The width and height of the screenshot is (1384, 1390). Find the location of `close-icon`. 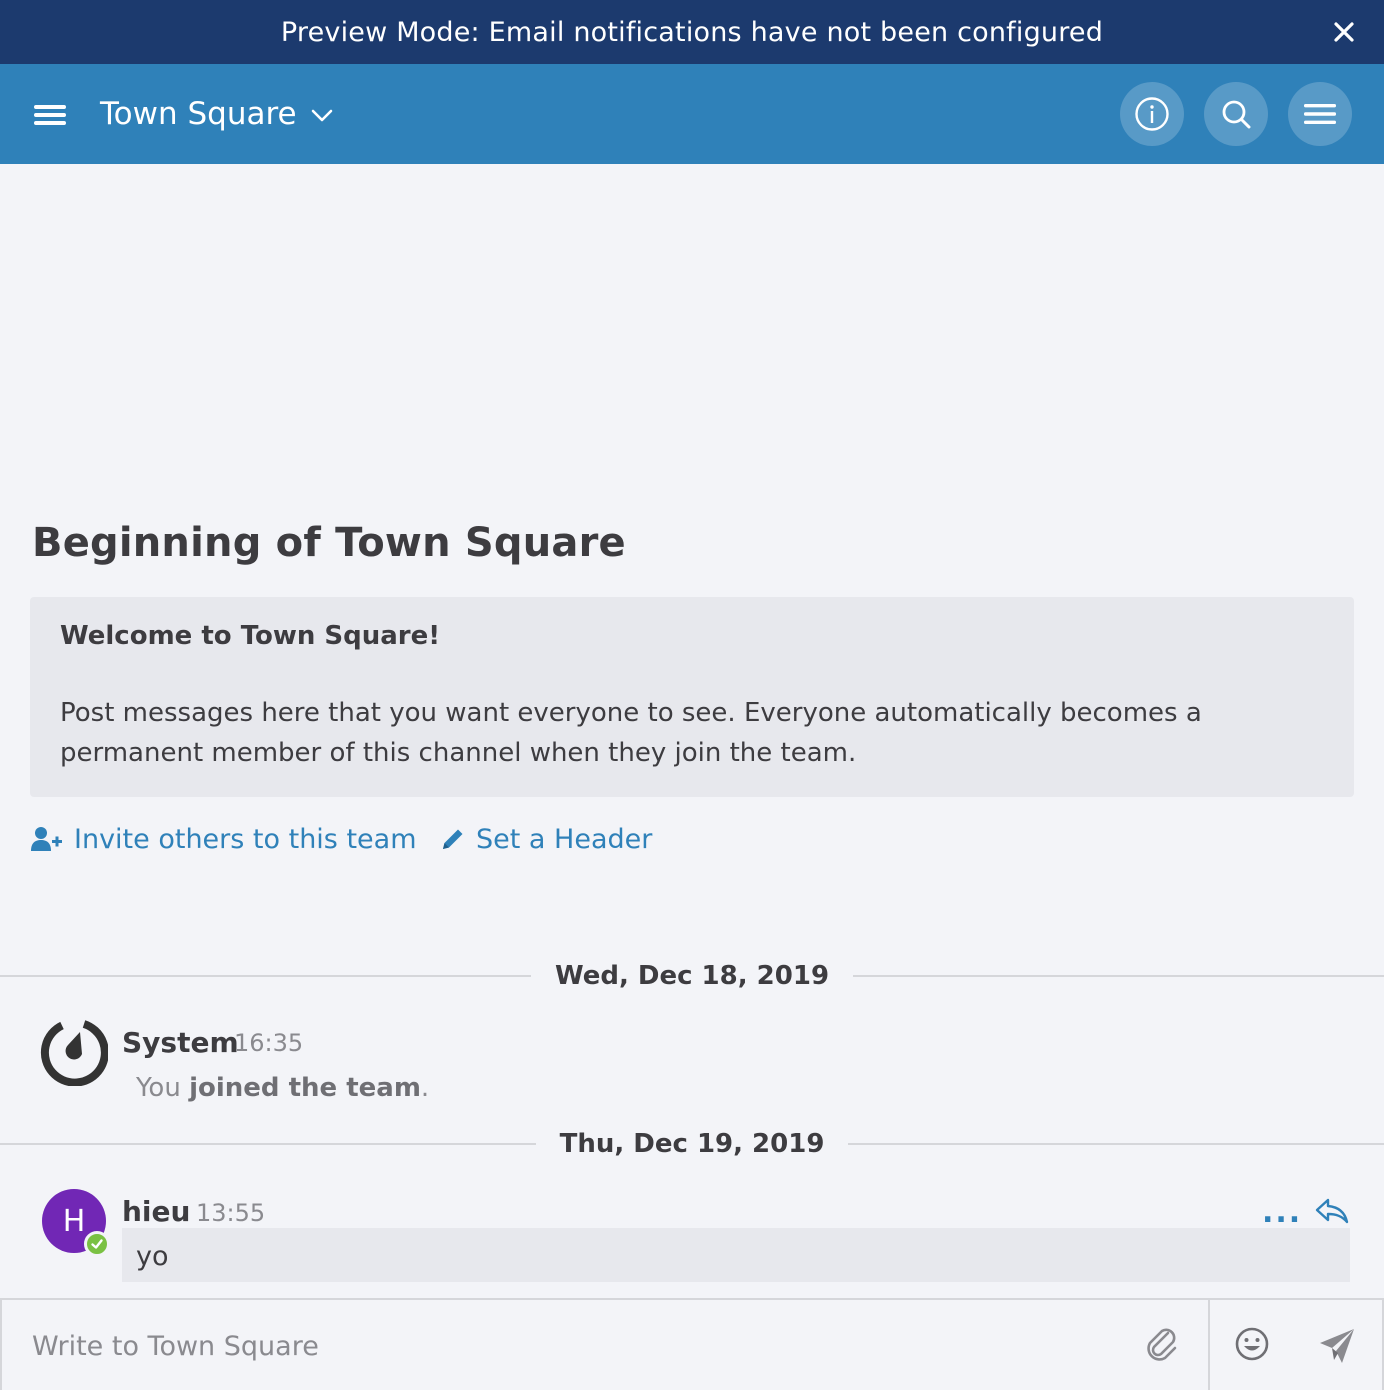

close-icon is located at coordinates (1344, 32).